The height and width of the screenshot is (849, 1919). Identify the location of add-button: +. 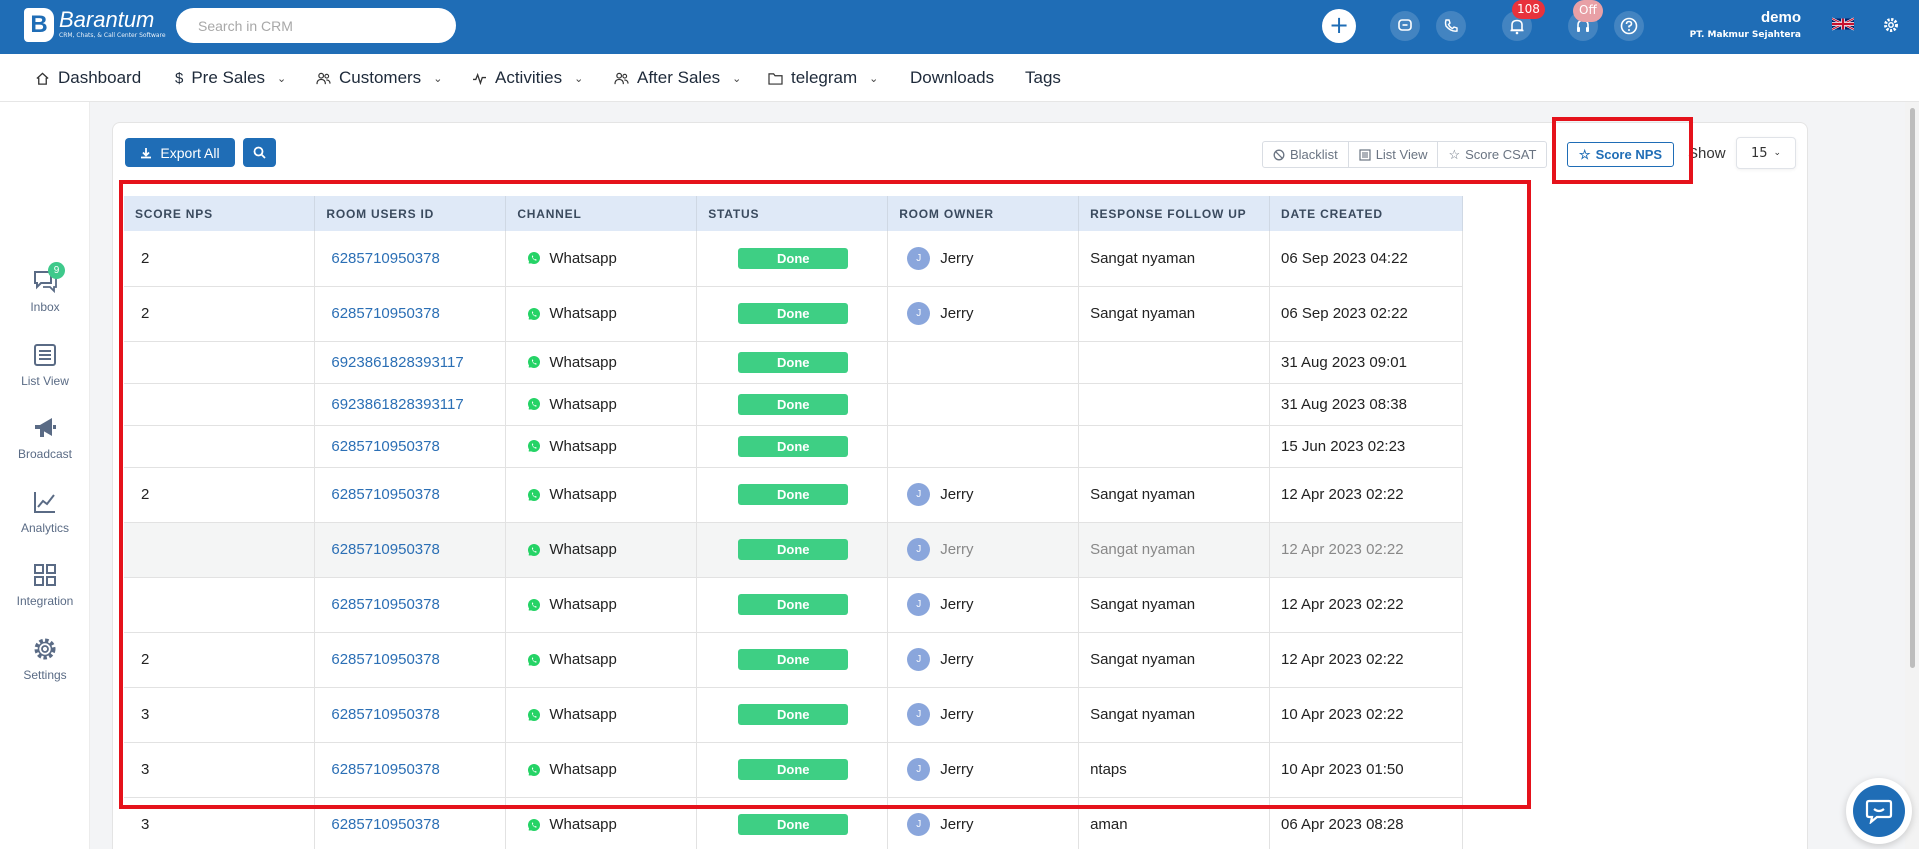
(1339, 26).